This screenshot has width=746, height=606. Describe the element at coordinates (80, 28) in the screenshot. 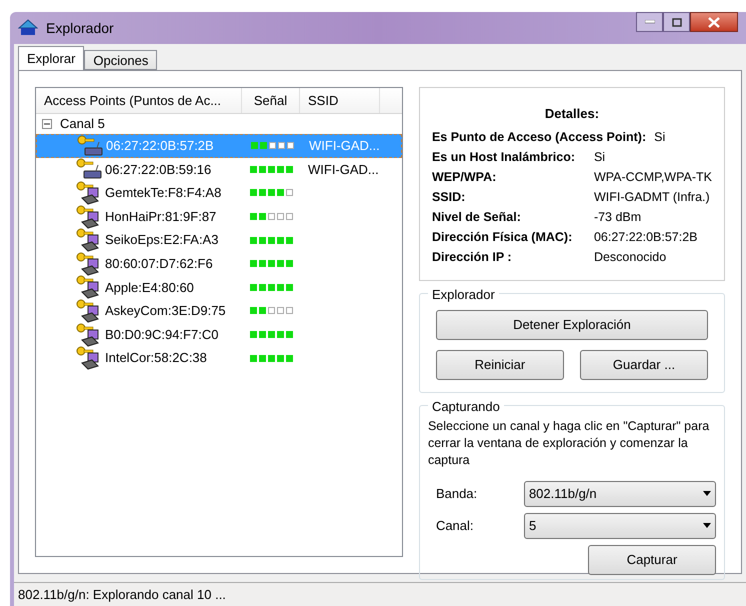

I see `window-title: Explorador` at that location.